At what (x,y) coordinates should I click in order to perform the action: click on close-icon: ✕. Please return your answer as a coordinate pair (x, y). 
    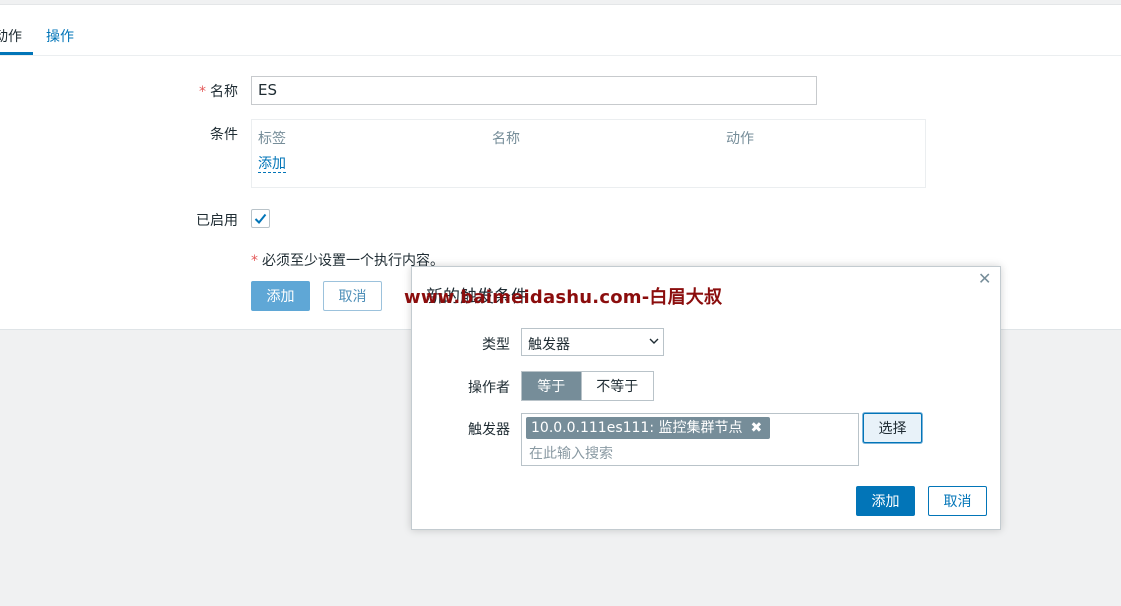
    Looking at the image, I should click on (984, 279).